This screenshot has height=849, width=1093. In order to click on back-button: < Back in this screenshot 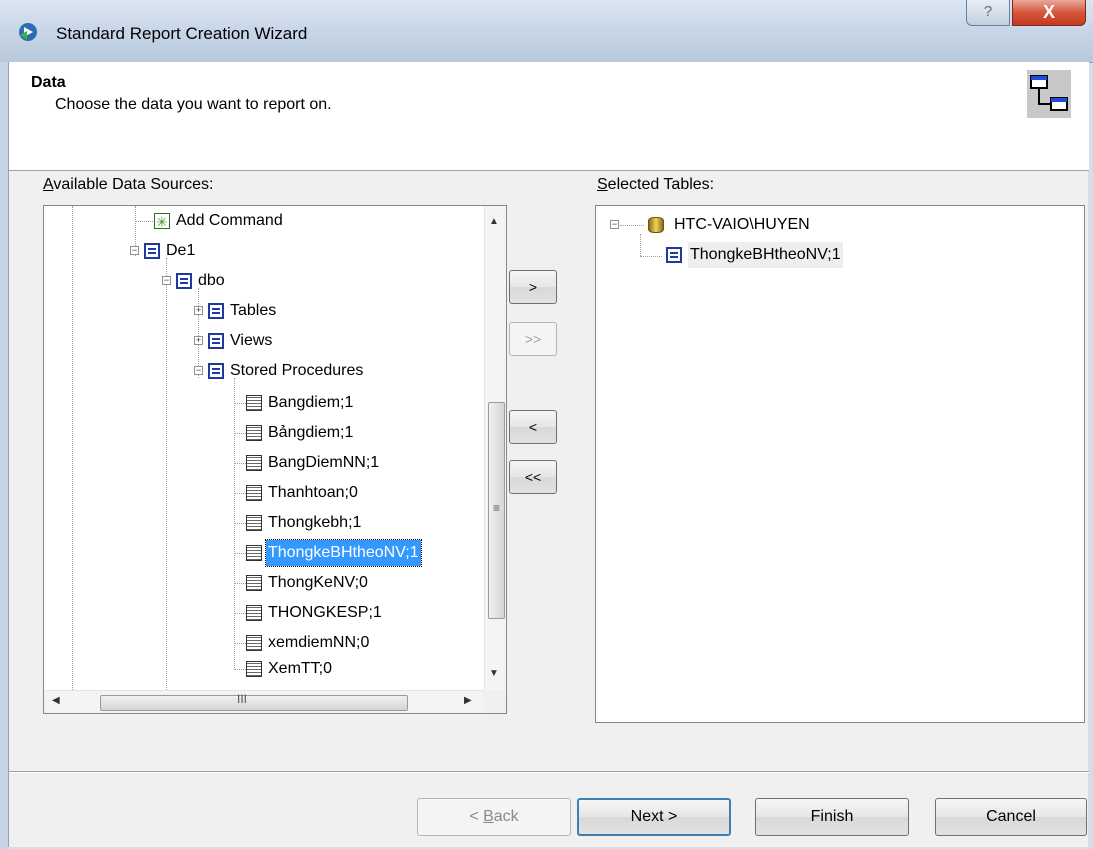, I will do `click(494, 817)`.